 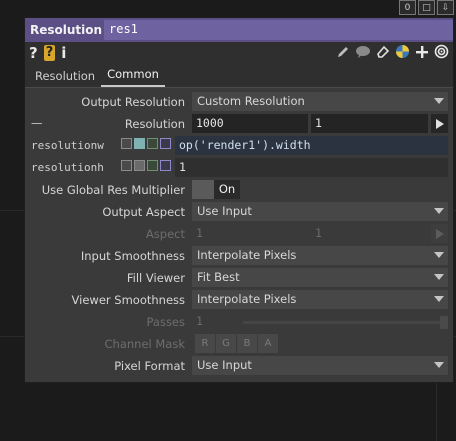 I want to click on param-label: Resolution, so click(x=154, y=124).